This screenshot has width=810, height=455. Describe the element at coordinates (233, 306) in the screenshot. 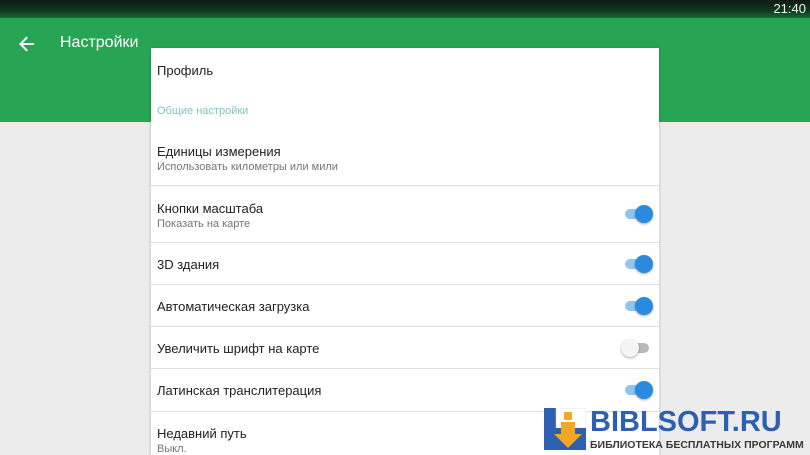

I see `settings-item-title: Автоматическая загрузка` at that location.